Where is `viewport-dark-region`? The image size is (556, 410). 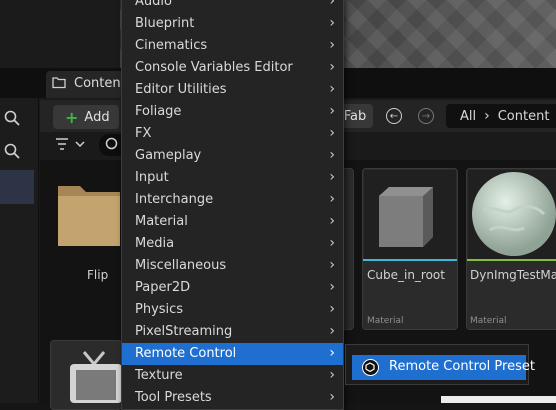
viewport-dark-region is located at coordinates (60, 34).